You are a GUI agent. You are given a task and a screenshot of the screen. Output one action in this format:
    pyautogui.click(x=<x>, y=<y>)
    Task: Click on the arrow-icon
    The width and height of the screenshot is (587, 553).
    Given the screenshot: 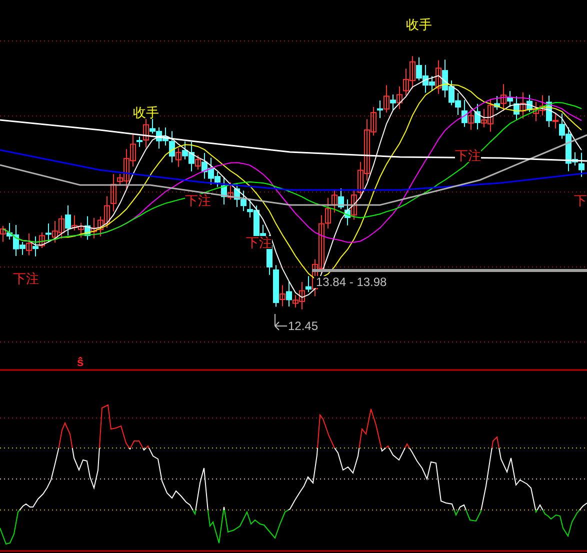 What is the action you would take?
    pyautogui.click(x=281, y=322)
    